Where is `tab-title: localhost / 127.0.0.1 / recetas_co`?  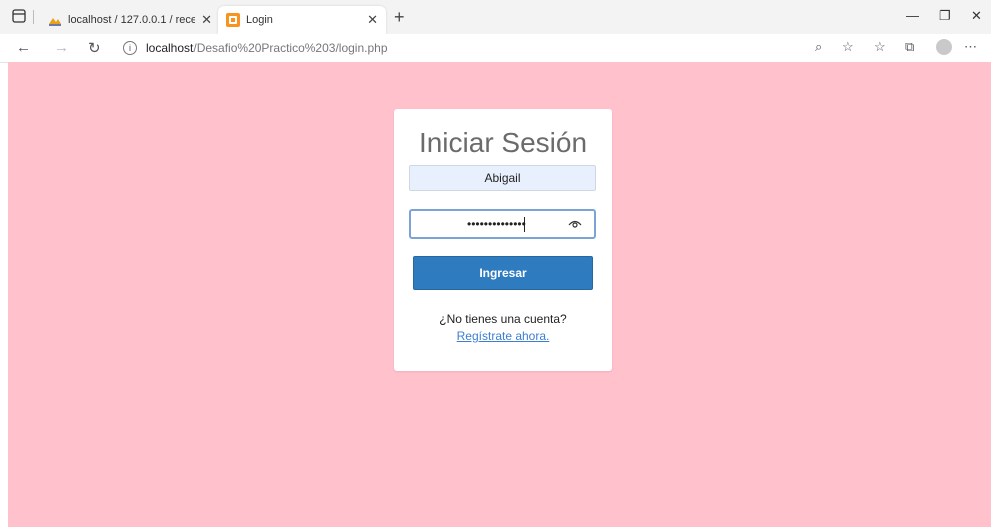 tab-title: localhost / 127.0.0.1 / recetas_co is located at coordinates (132, 20).